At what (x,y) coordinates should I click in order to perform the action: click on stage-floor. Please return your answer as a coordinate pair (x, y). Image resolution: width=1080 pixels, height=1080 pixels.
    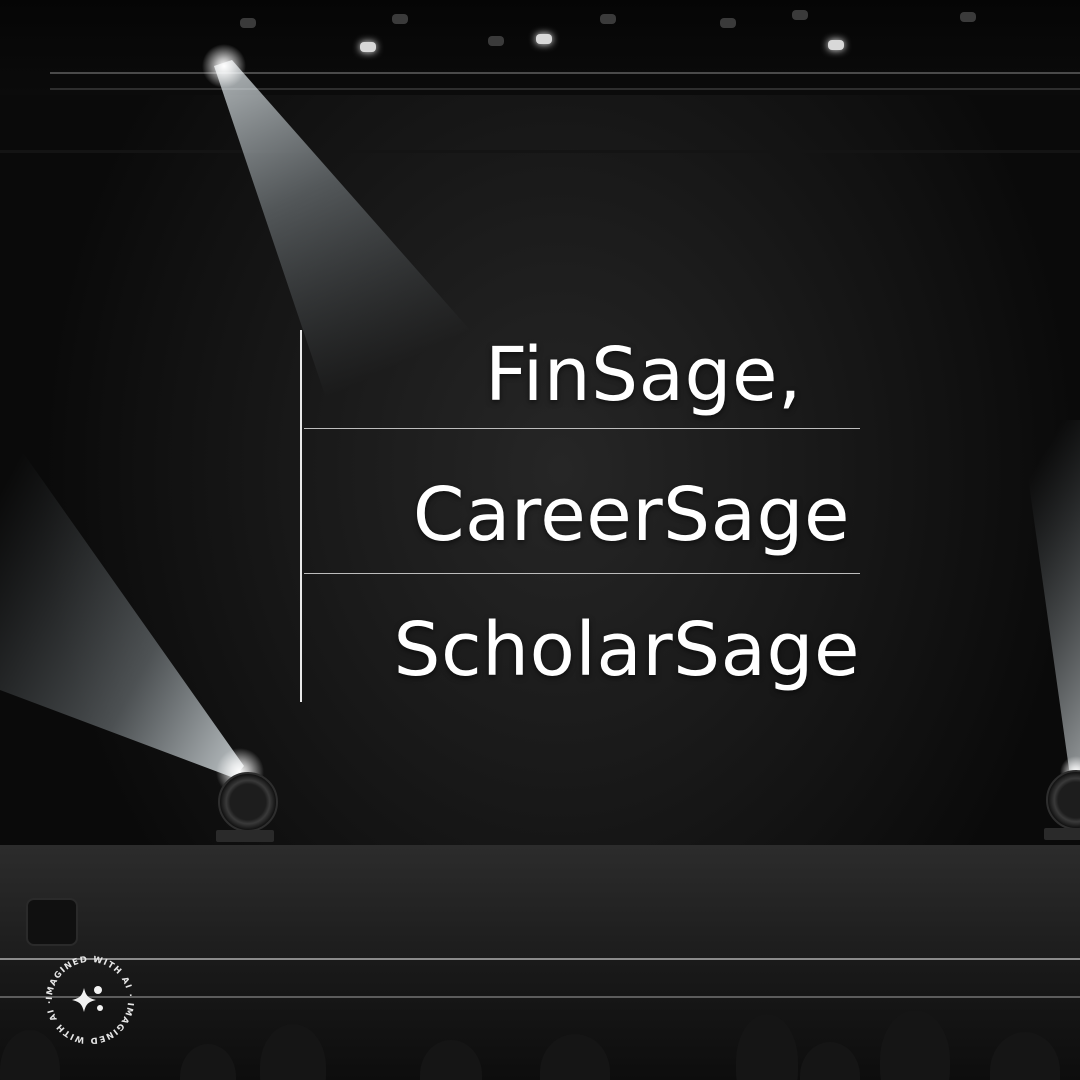
    Looking at the image, I should click on (540, 902).